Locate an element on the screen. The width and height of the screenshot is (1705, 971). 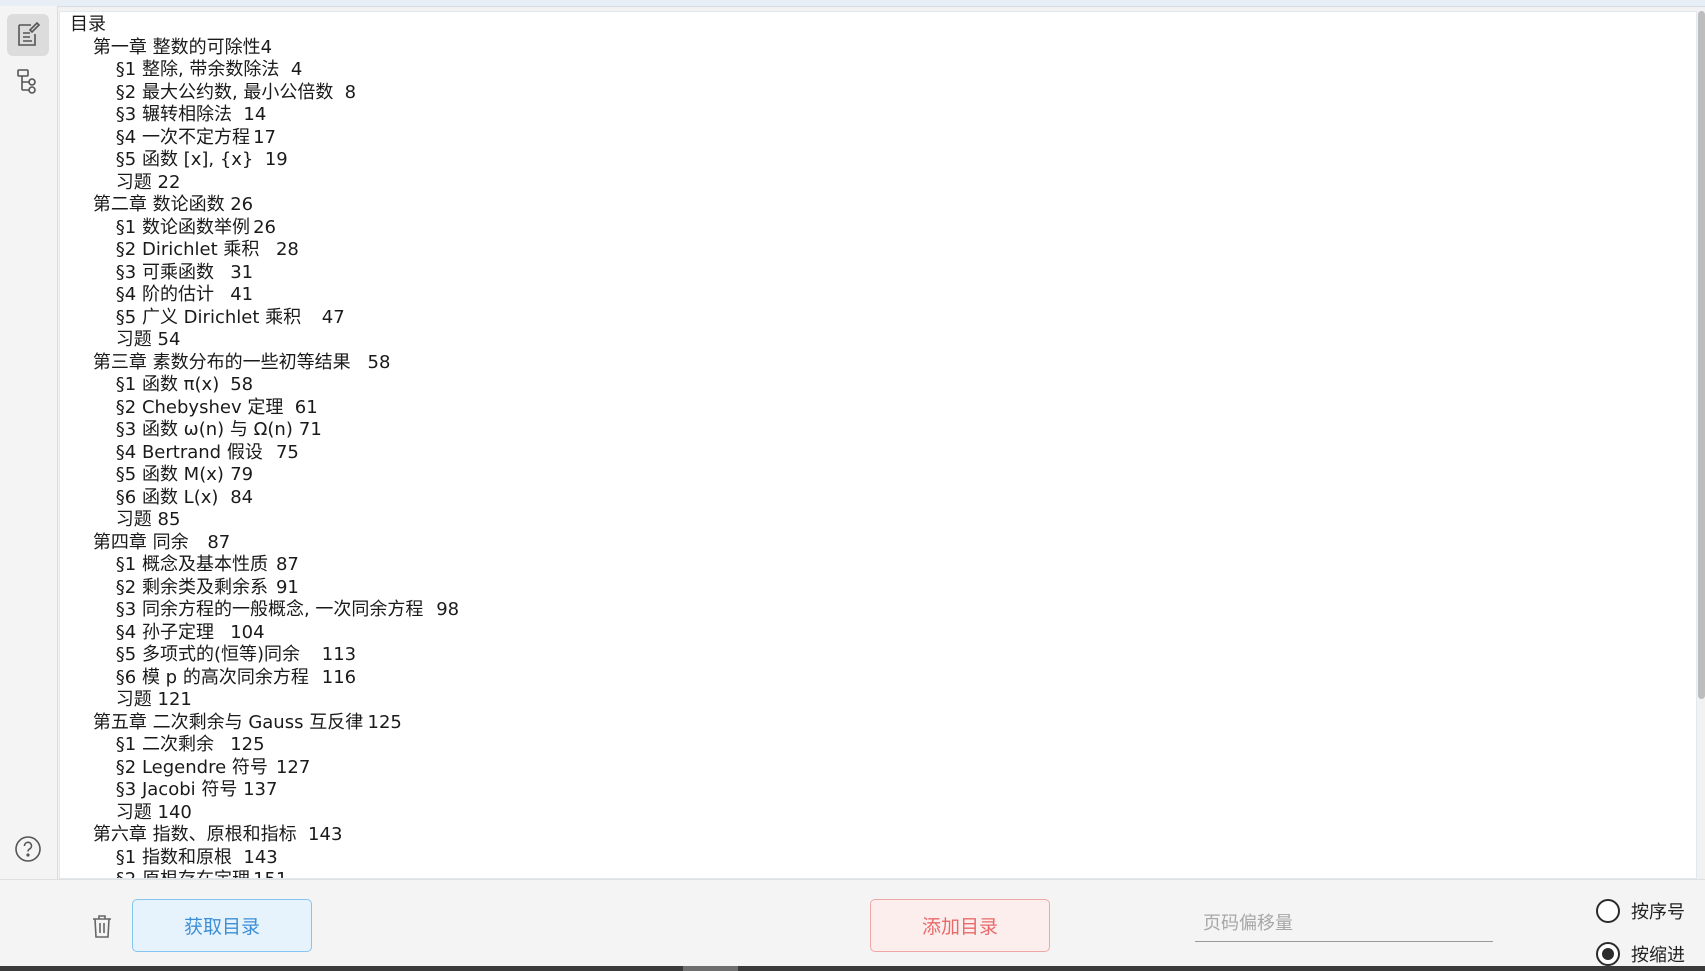
tree-view-button is located at coordinates (28, 81).